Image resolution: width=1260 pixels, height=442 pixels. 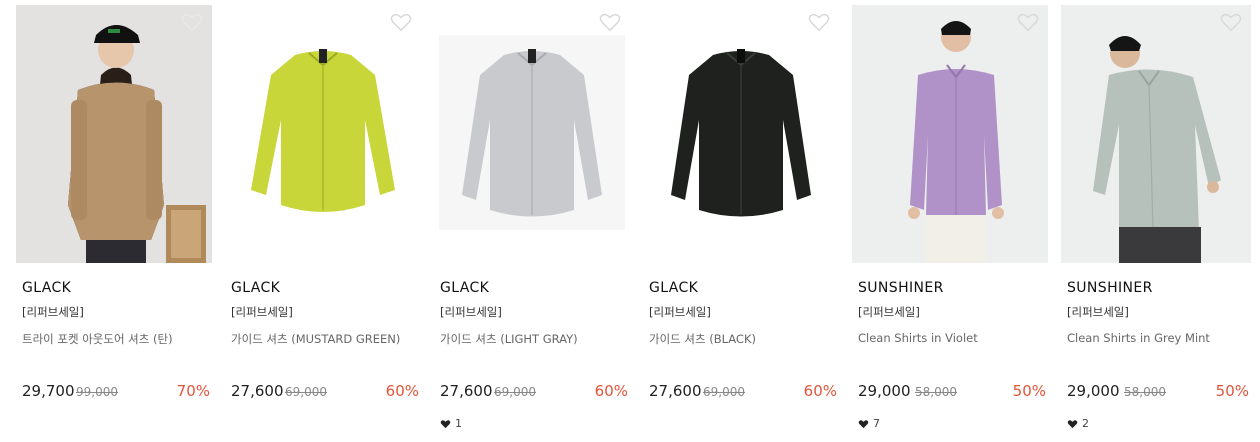 What do you see at coordinates (118, 339) in the screenshot?
I see `product-name: 트라이 포켓 아웃도어 셔츠 (탄)` at bounding box center [118, 339].